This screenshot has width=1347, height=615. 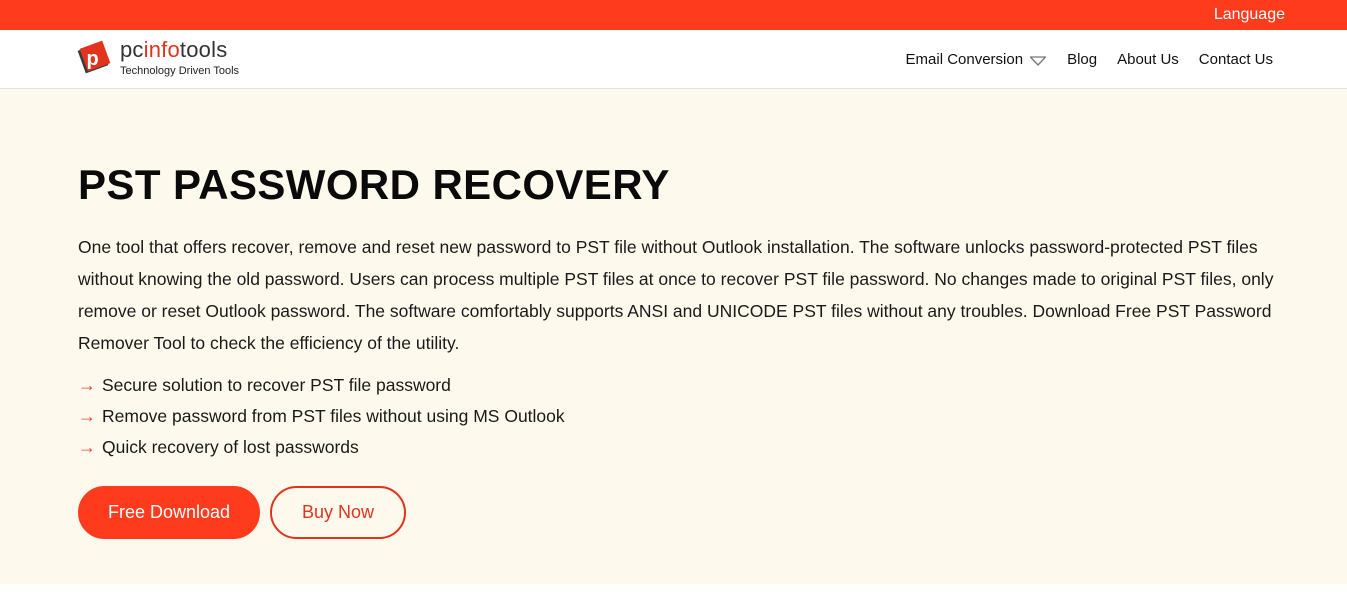 I want to click on logo-name-prefix: pc, so click(x=132, y=49).